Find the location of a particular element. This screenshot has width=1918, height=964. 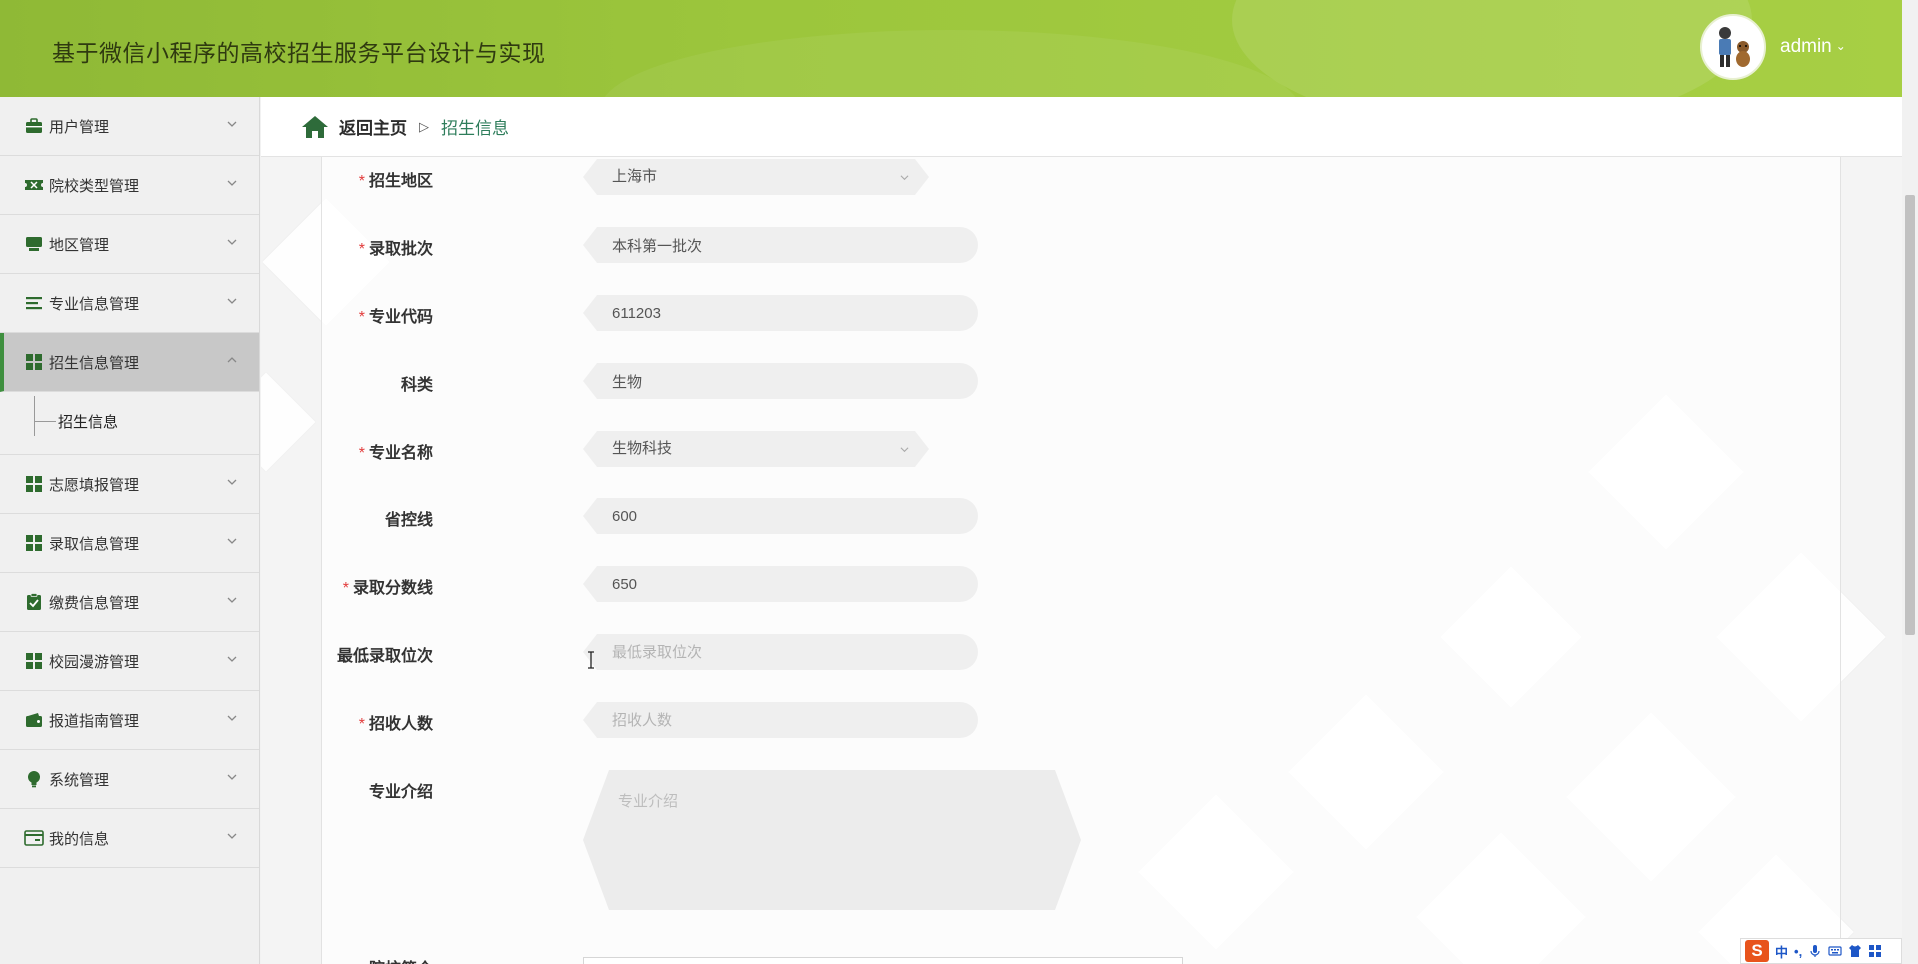

form-row-major-name: * 专业名称 生物科技 is located at coordinates (822, 449).